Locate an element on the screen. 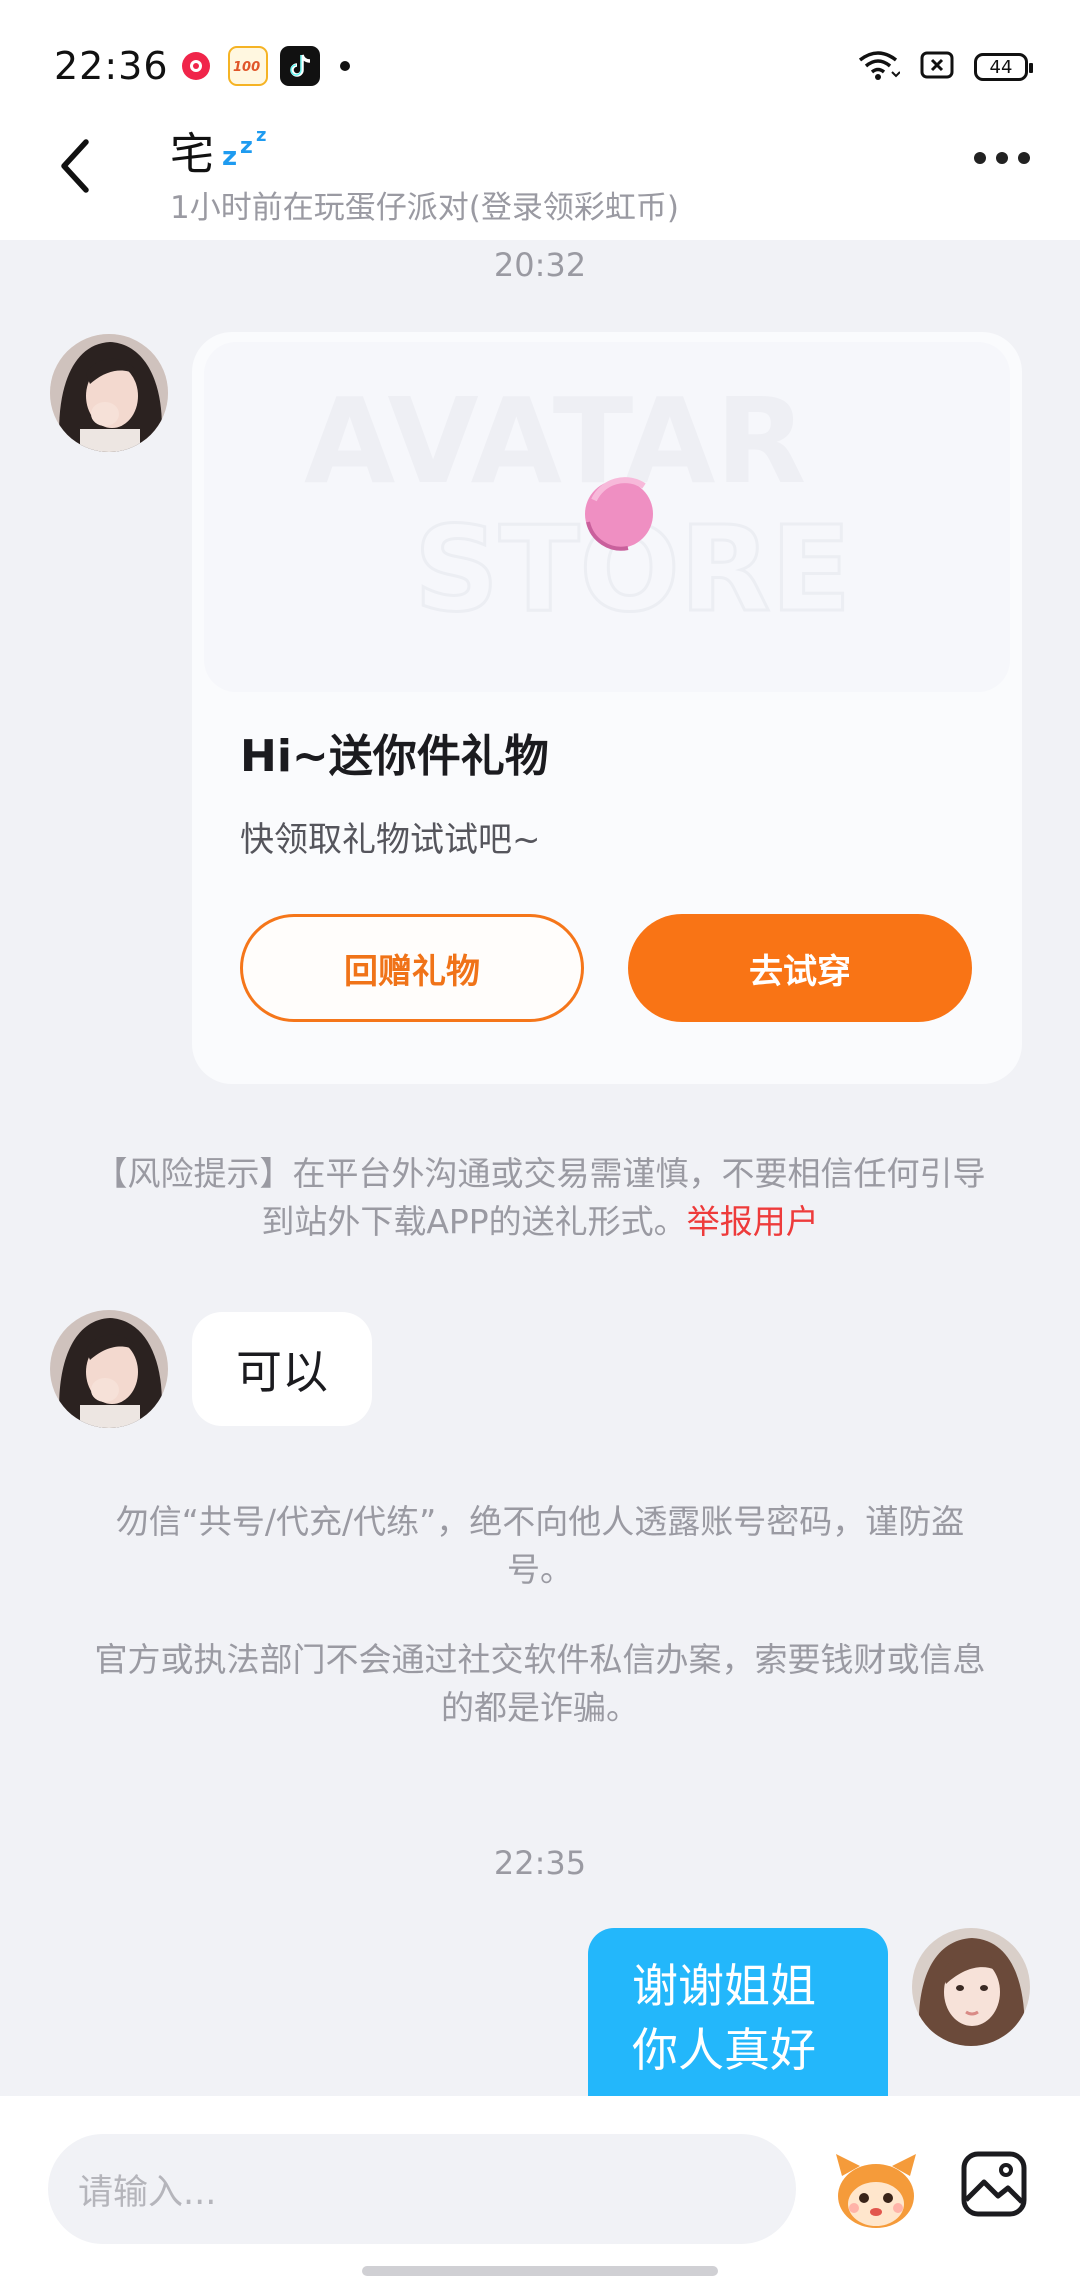 The height and width of the screenshot is (2280, 1080). message-text-line: 你人真好 is located at coordinates (724, 2050).